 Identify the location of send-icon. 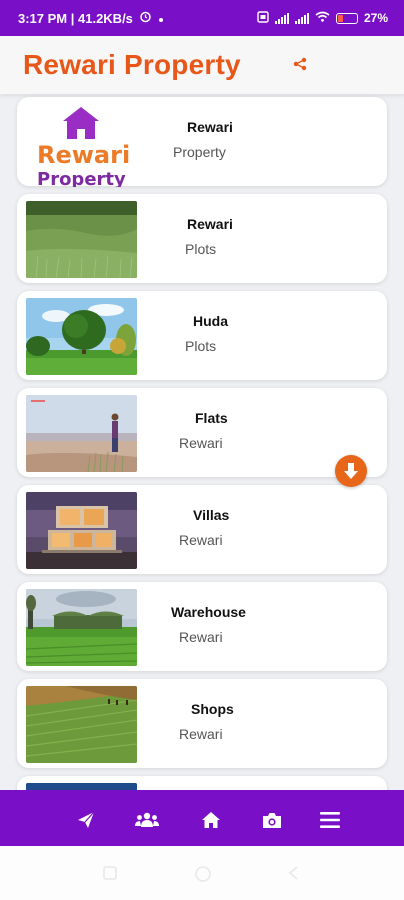
(86, 819).